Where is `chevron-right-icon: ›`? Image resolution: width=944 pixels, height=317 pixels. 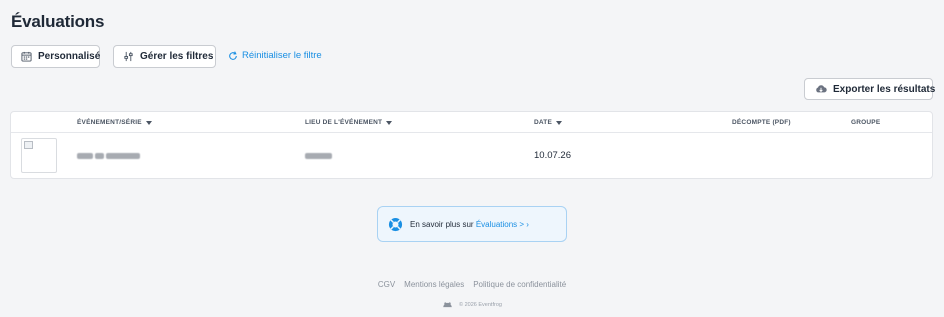 chevron-right-icon: › is located at coordinates (527, 224).